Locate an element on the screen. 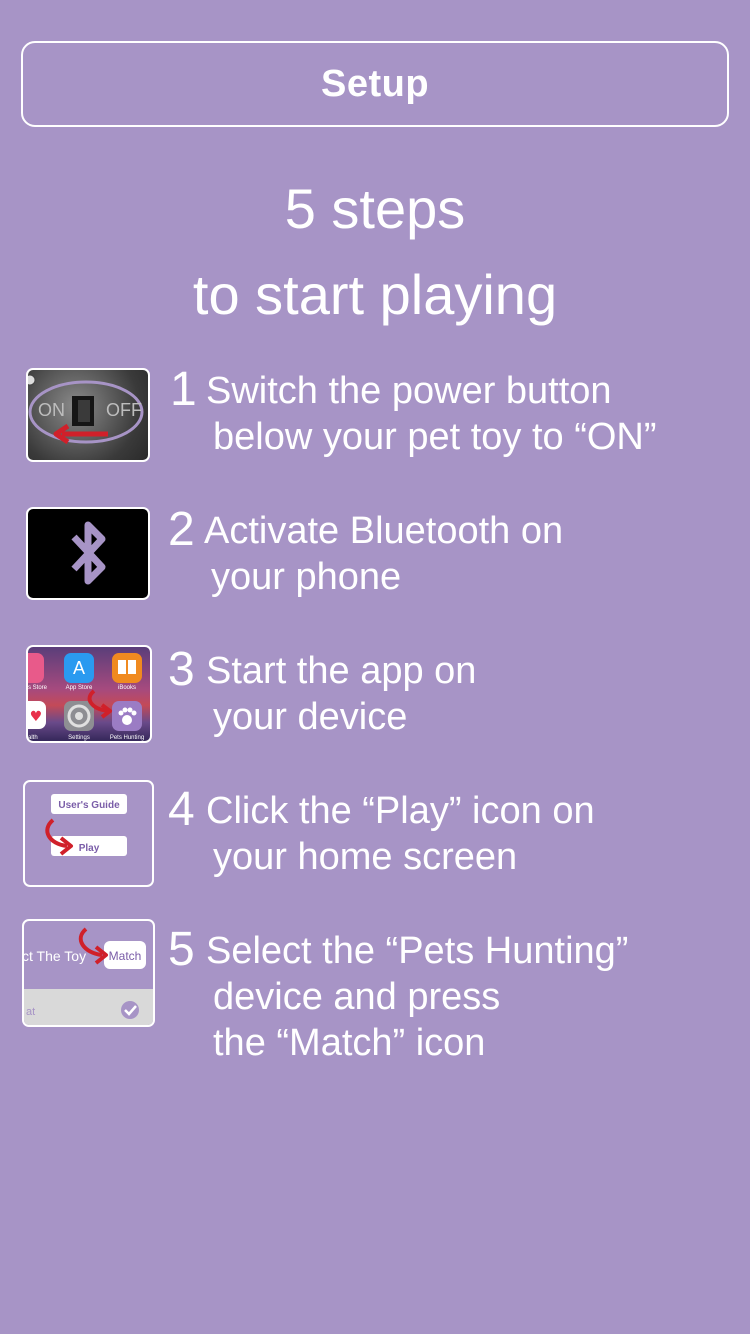 The image size is (750, 1334). step-4-number: 4 is located at coordinates (181, 809).